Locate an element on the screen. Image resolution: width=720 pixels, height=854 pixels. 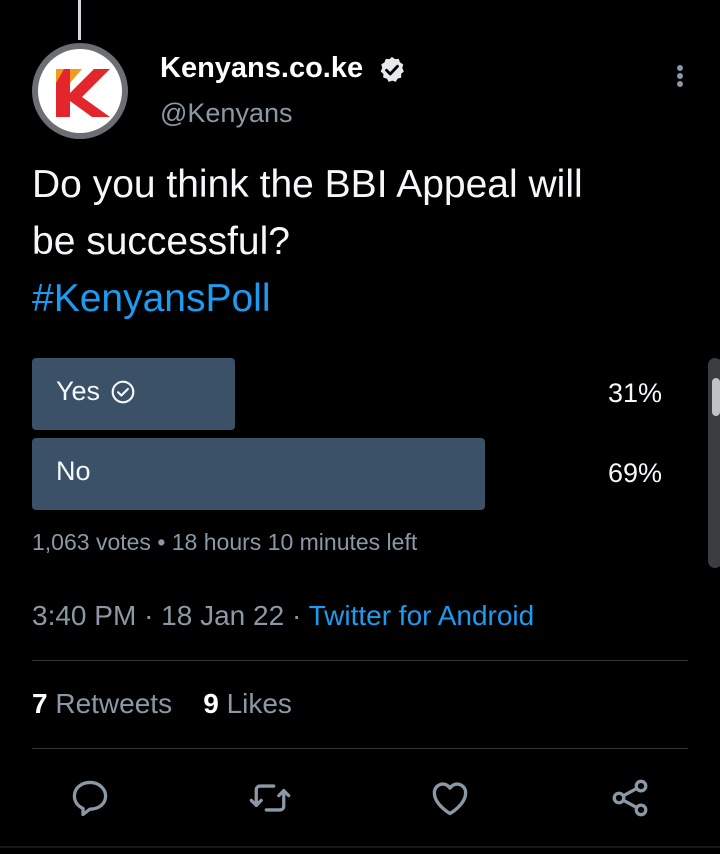
tweet-text-line: Do you think the BBI Appeal will is located at coordinates (307, 184).